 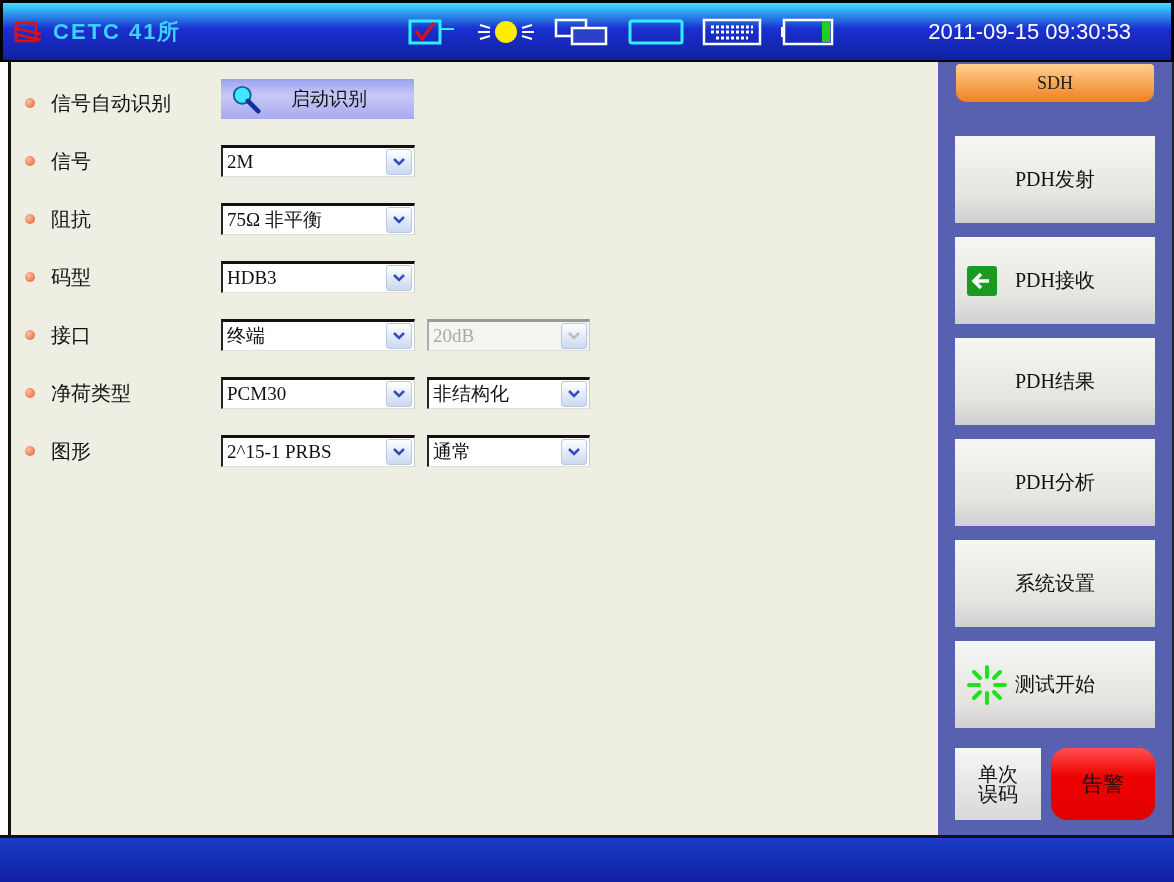 I want to click on logo-icon, so click(x=28, y=31).